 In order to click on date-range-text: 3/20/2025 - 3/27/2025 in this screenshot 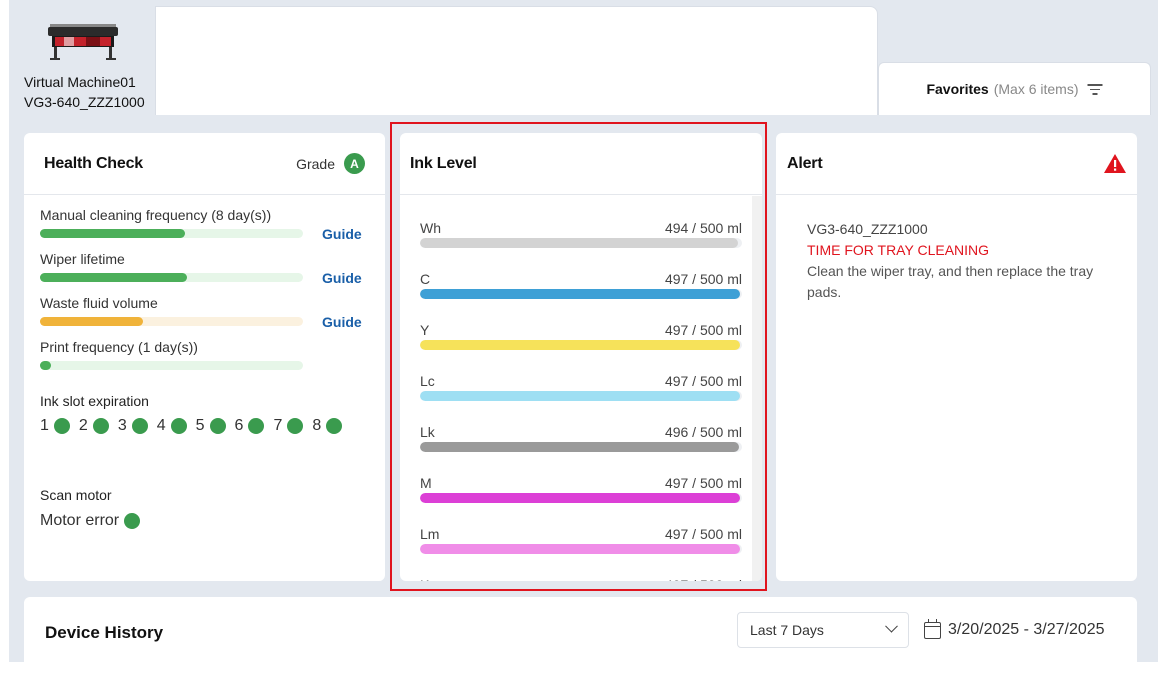, I will do `click(1026, 629)`.